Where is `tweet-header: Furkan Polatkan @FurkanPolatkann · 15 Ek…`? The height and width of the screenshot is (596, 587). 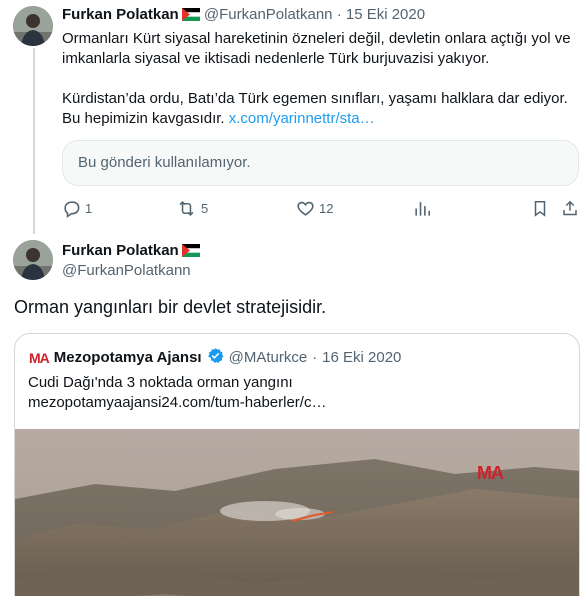 tweet-header: Furkan Polatkan @FurkanPolatkann · 15 Ek… is located at coordinates (243, 15).